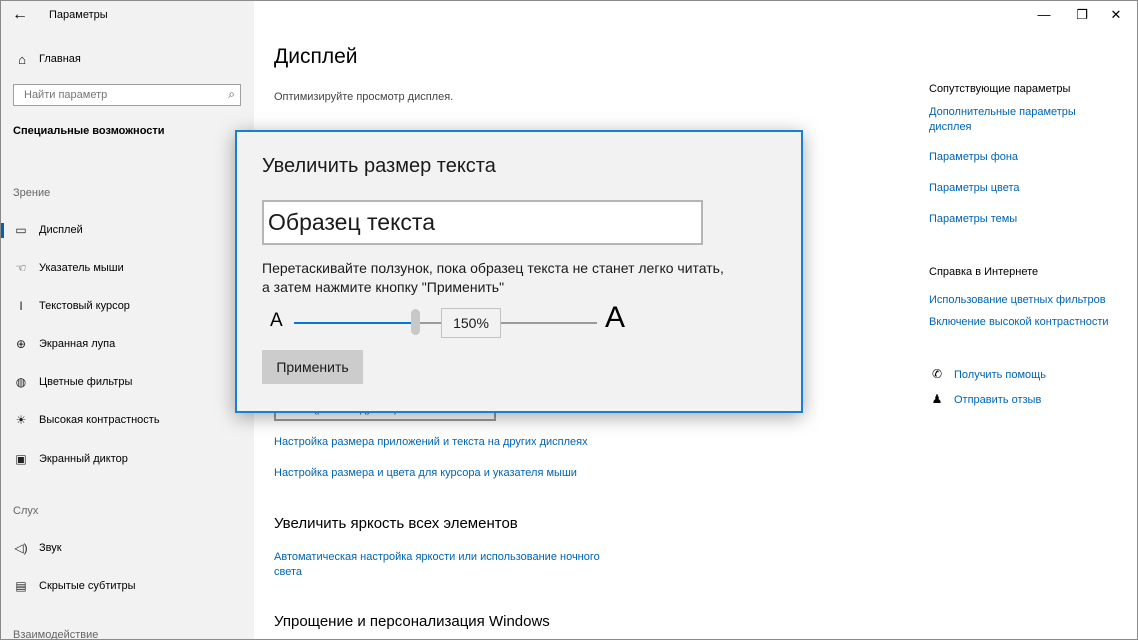  I want to click on sidebar-item-label: Звук, so click(50, 548).